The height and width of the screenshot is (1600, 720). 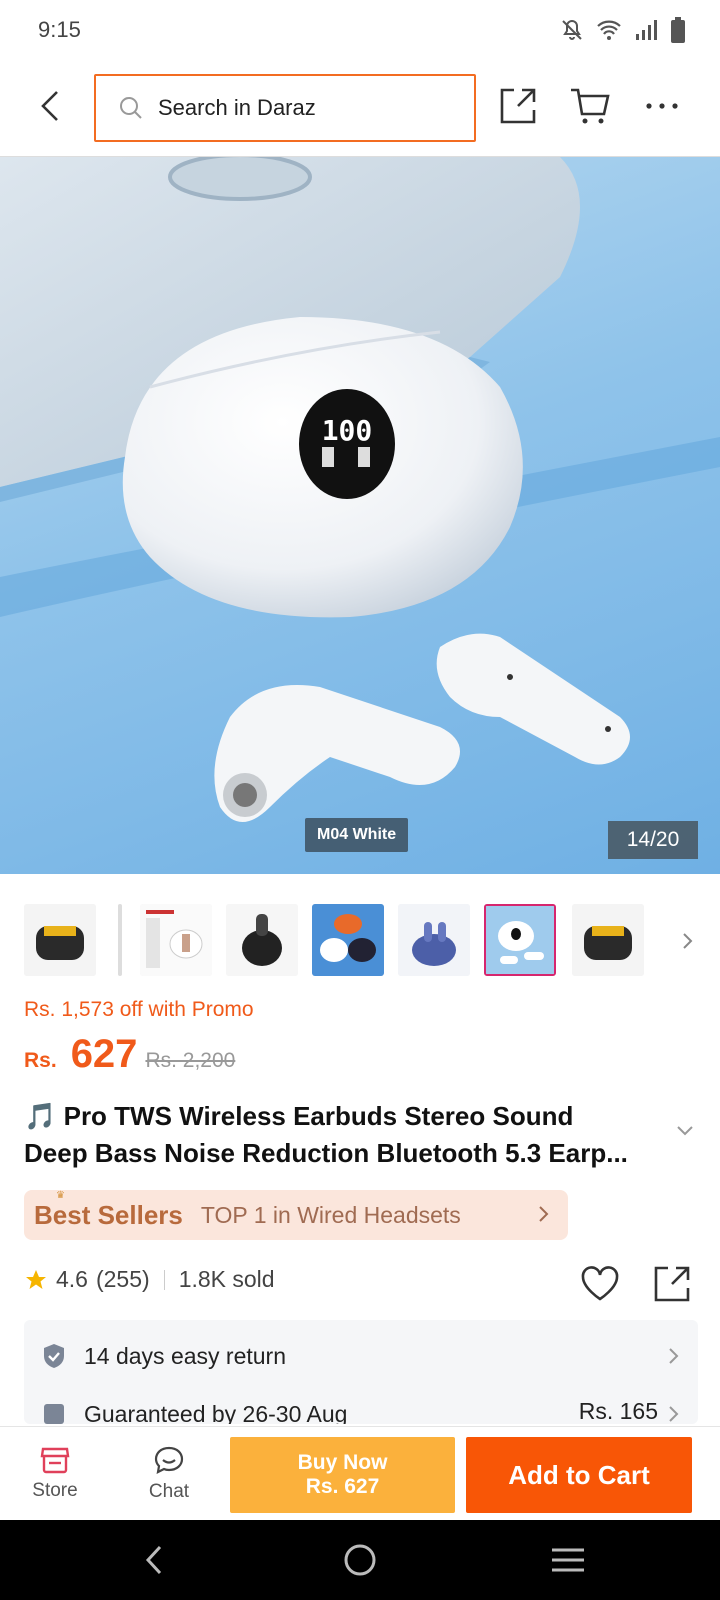 I want to click on share-product-button, so click(x=672, y=1284).